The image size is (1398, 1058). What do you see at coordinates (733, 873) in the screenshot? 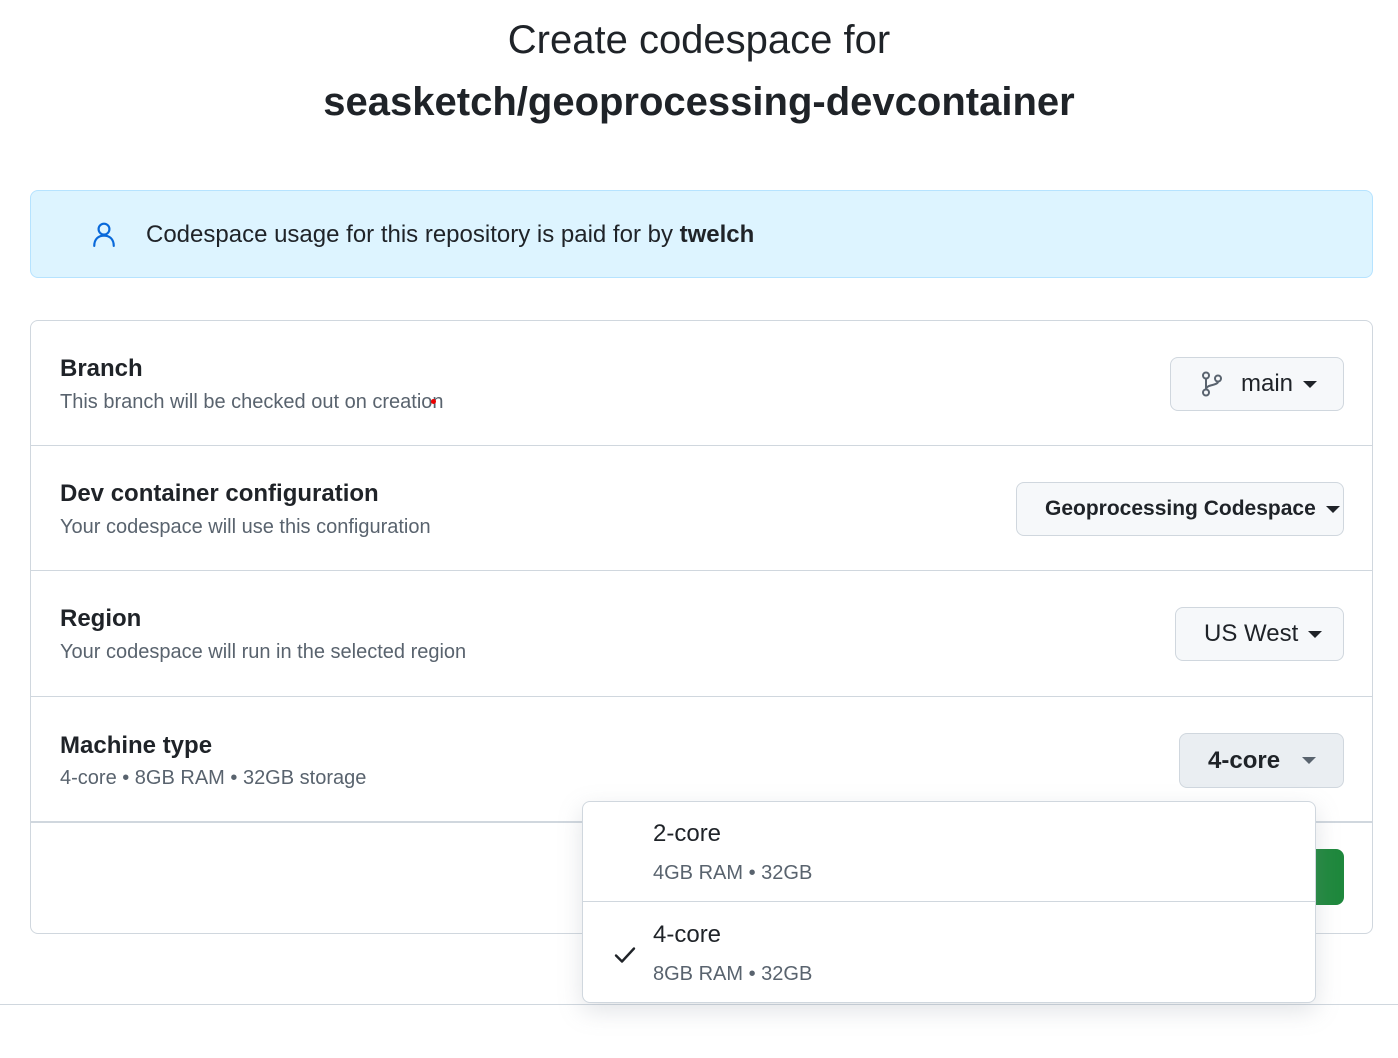
I see `option-specs: 4GB RAM • 32GB` at bounding box center [733, 873].